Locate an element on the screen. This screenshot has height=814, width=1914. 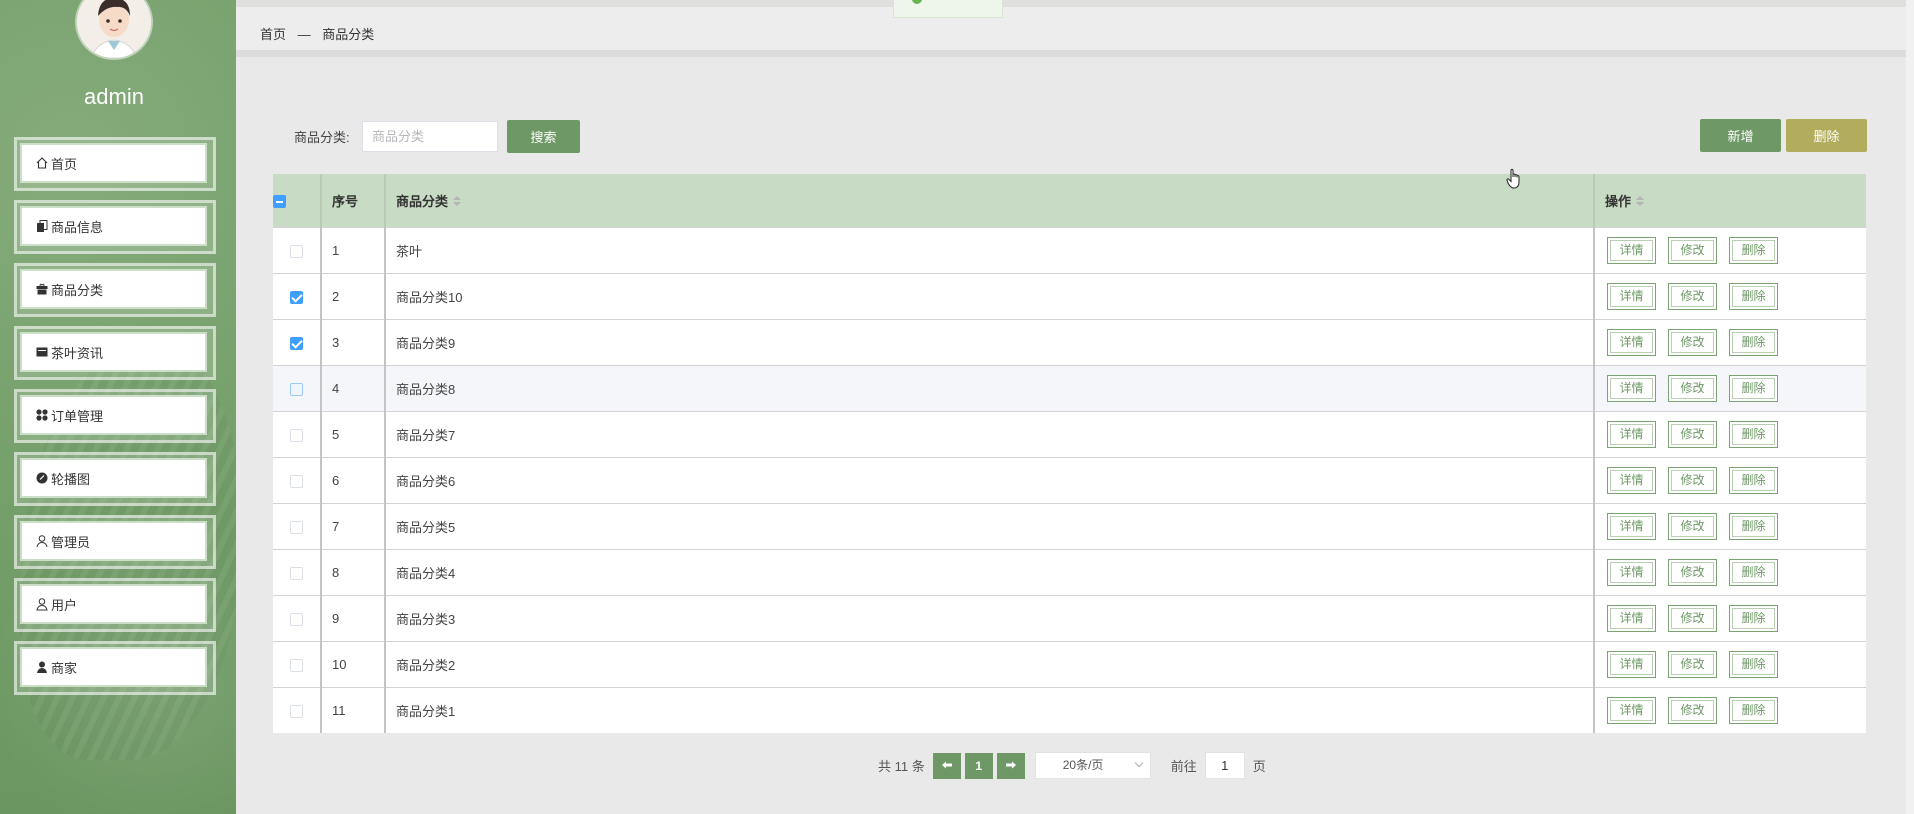
user-icon is located at coordinates (42, 604).